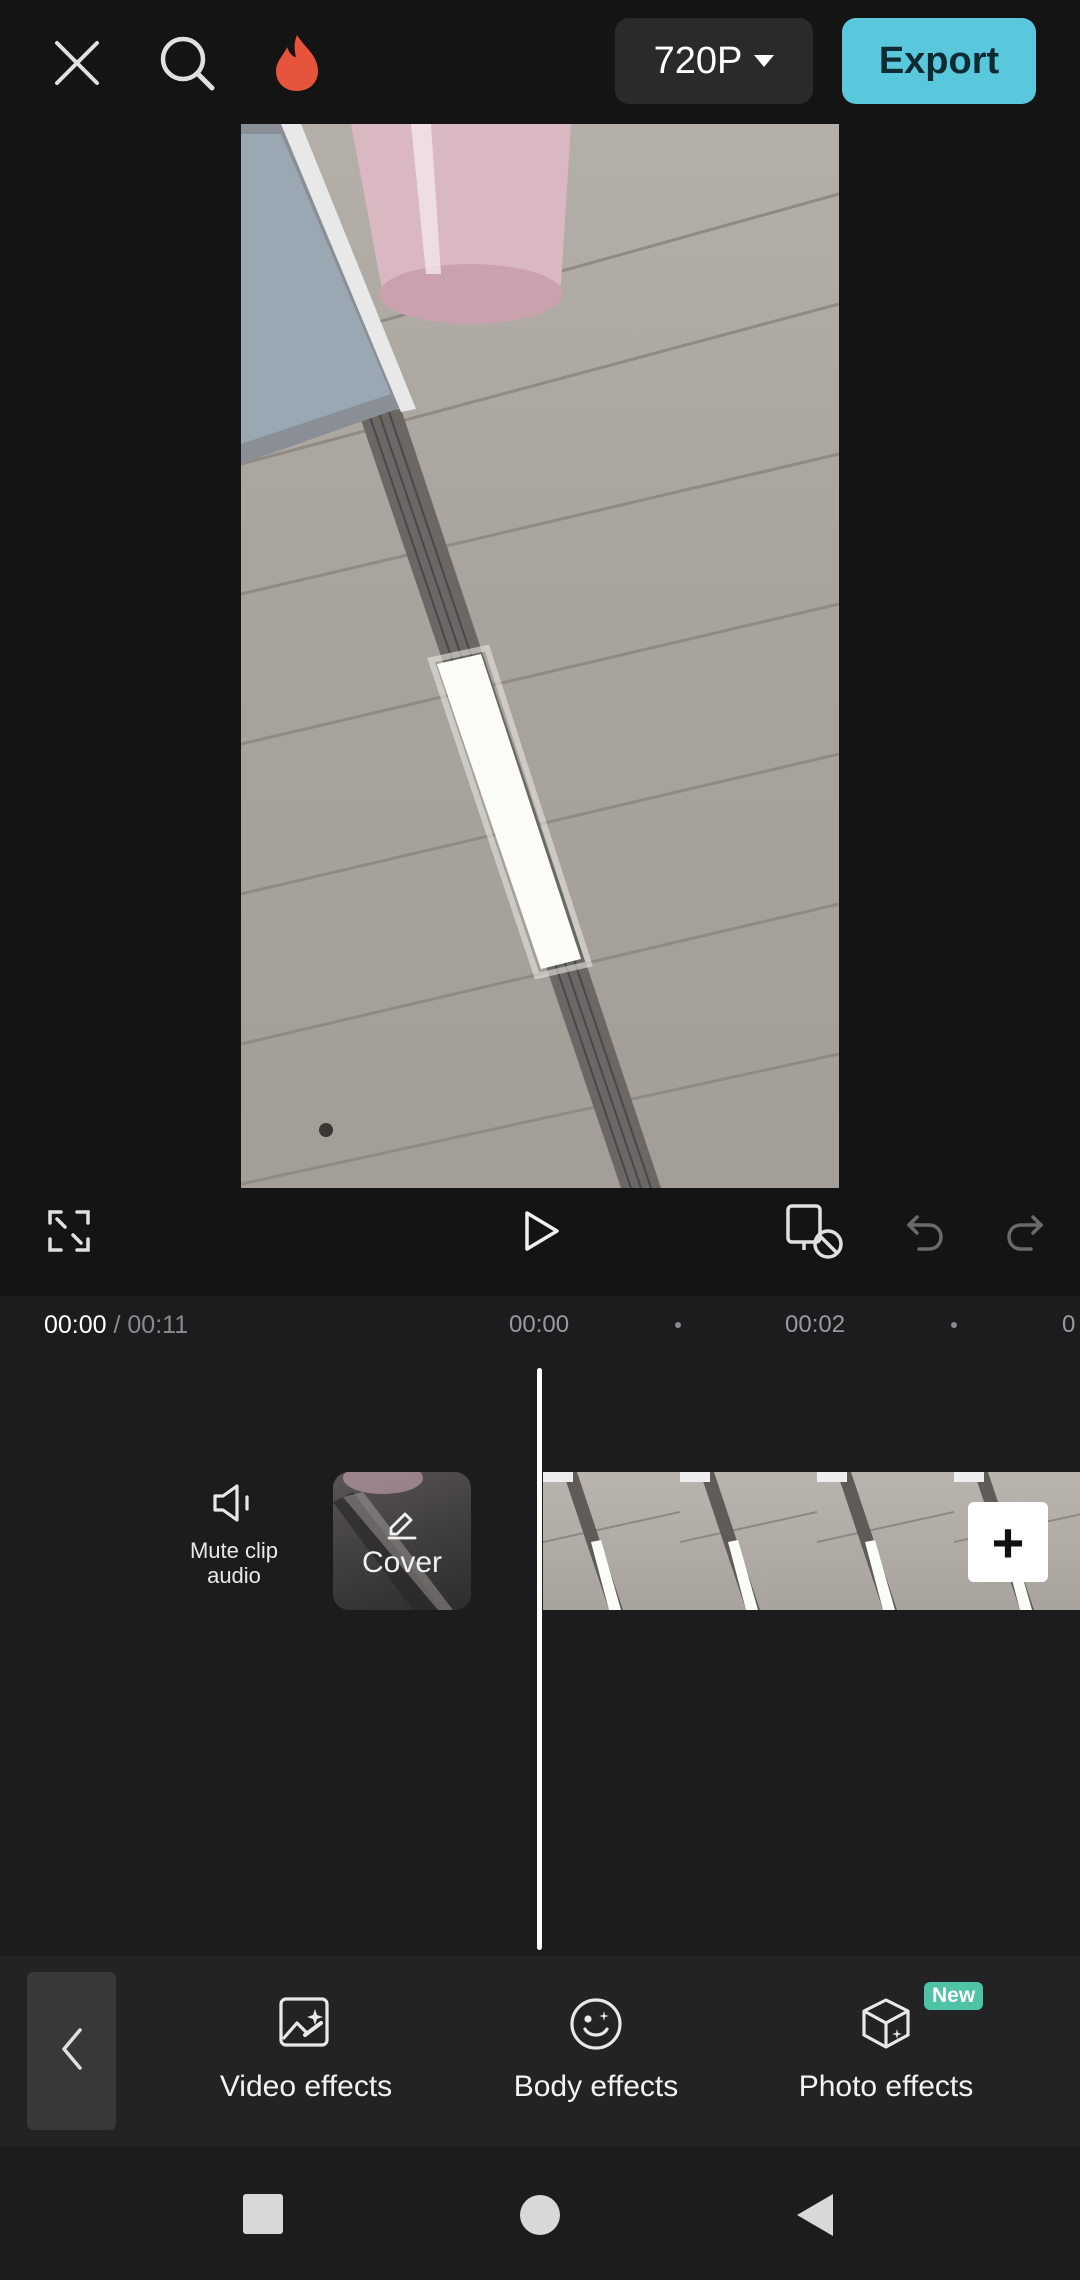 Image resolution: width=1080 pixels, height=2280 pixels. Describe the element at coordinates (306, 2024) in the screenshot. I see `video-effects-icon` at that location.